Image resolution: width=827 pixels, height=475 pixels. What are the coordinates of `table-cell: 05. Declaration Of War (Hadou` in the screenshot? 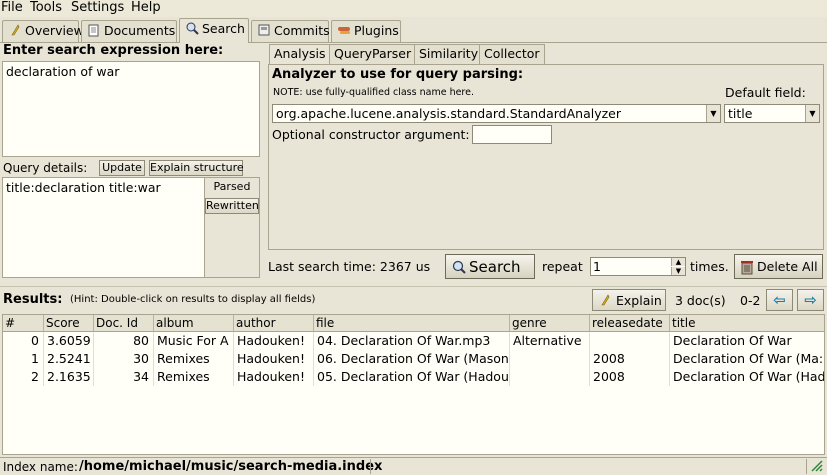 It's located at (412, 377).